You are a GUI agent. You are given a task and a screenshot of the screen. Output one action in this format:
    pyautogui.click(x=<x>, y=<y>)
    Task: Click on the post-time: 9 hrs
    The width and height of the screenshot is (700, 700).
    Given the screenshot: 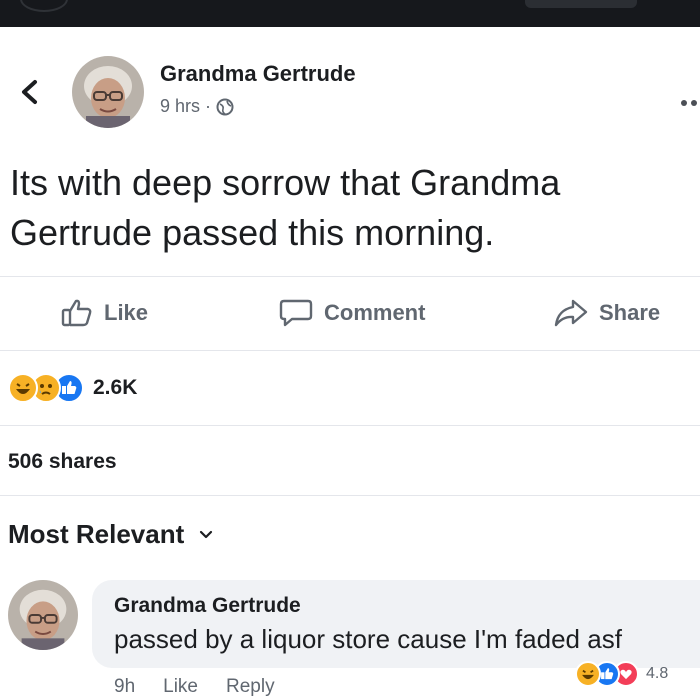 What is the action you would take?
    pyautogui.click(x=180, y=106)
    